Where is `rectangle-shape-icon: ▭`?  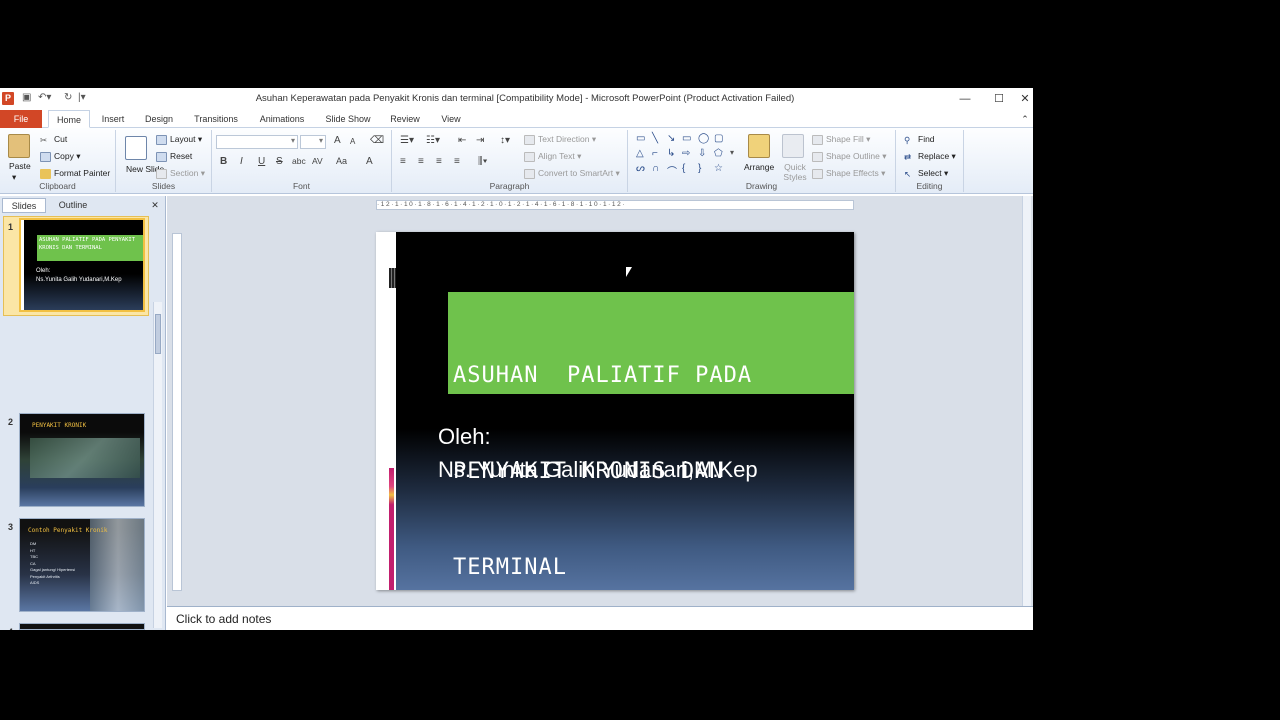 rectangle-shape-icon: ▭ is located at coordinates (686, 138).